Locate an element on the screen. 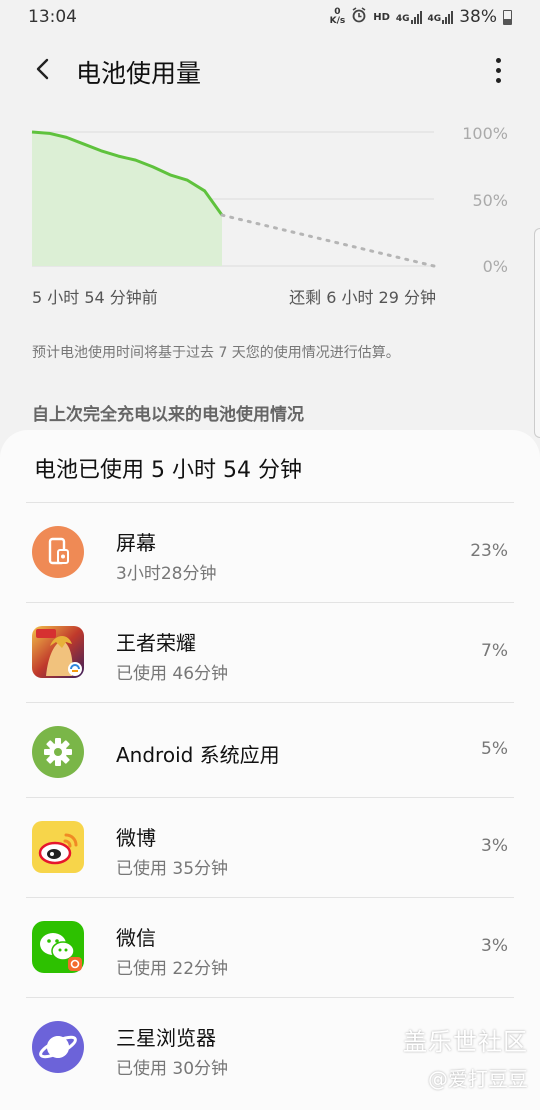 This screenshot has width=540, height=1110. usage-time: 已使用 22分钟 is located at coordinates (172, 969).